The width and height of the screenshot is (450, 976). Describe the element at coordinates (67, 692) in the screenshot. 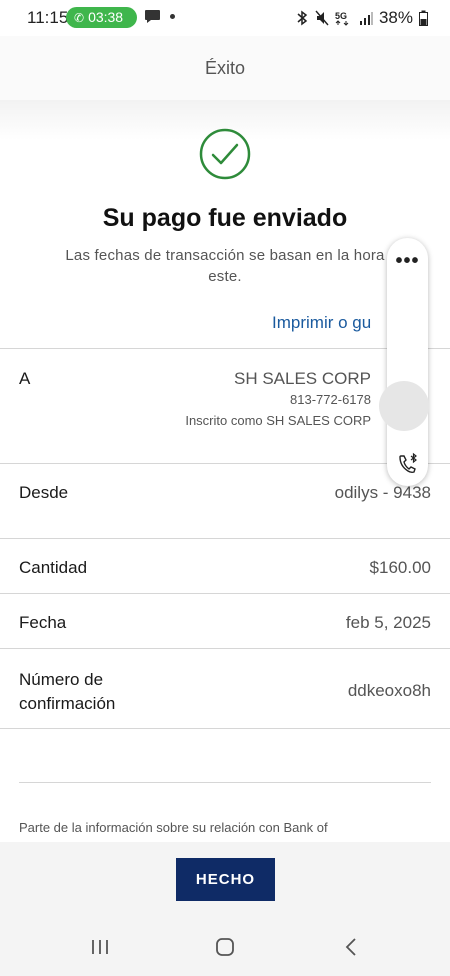

I see `confirmation-label: Número de confirmación` at that location.